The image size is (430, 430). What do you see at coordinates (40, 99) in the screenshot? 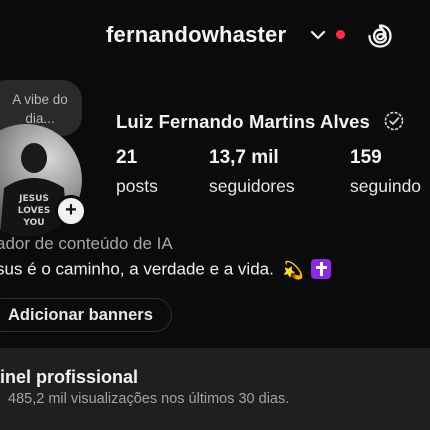
I see `note-line-1: A vibe do` at bounding box center [40, 99].